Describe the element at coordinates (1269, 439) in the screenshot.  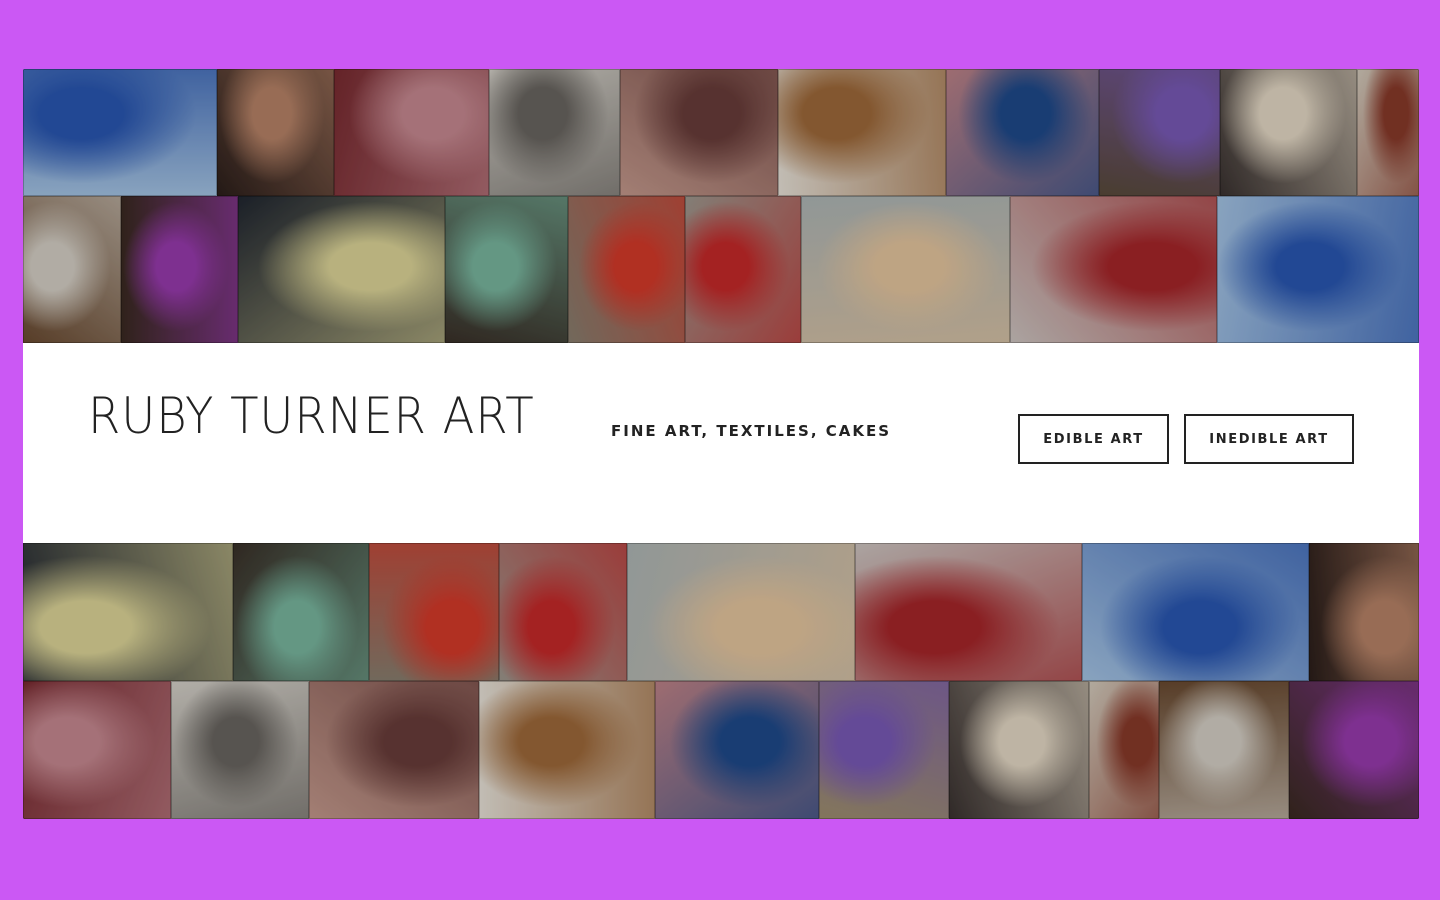
I see `inedible-art-button: INEDIBLE ART` at that location.